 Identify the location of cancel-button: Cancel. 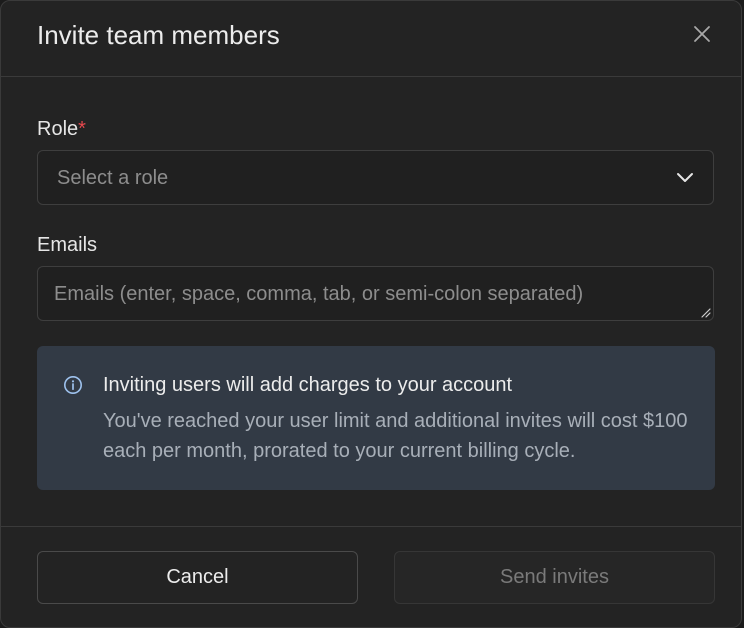
(197, 577).